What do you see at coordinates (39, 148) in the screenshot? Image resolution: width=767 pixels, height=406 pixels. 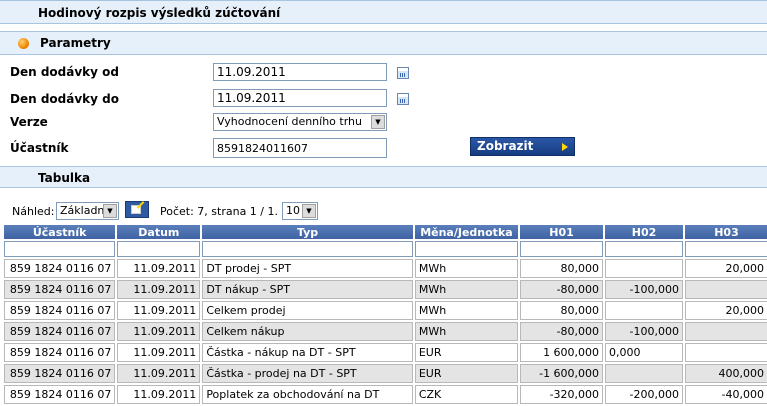 I see `participant-label: Účastník` at bounding box center [39, 148].